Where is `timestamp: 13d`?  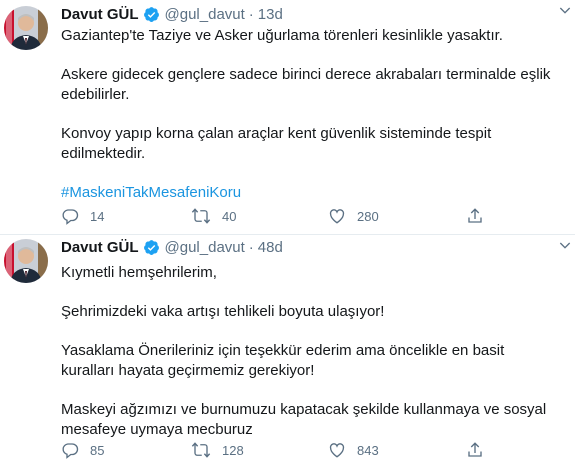 timestamp: 13d is located at coordinates (270, 14).